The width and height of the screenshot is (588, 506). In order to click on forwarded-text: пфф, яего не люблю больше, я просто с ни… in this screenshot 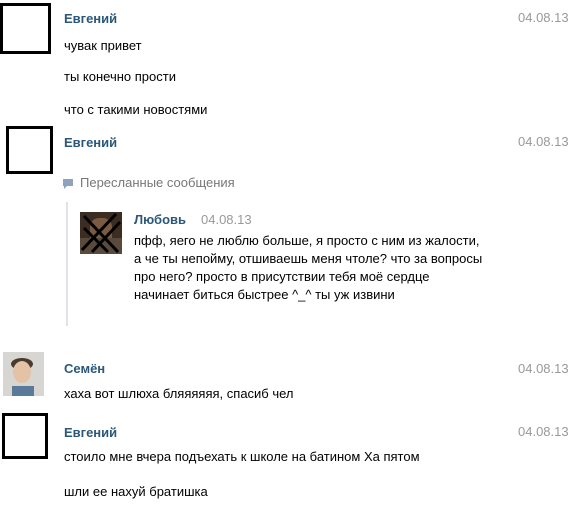, I will do `click(308, 267)`.